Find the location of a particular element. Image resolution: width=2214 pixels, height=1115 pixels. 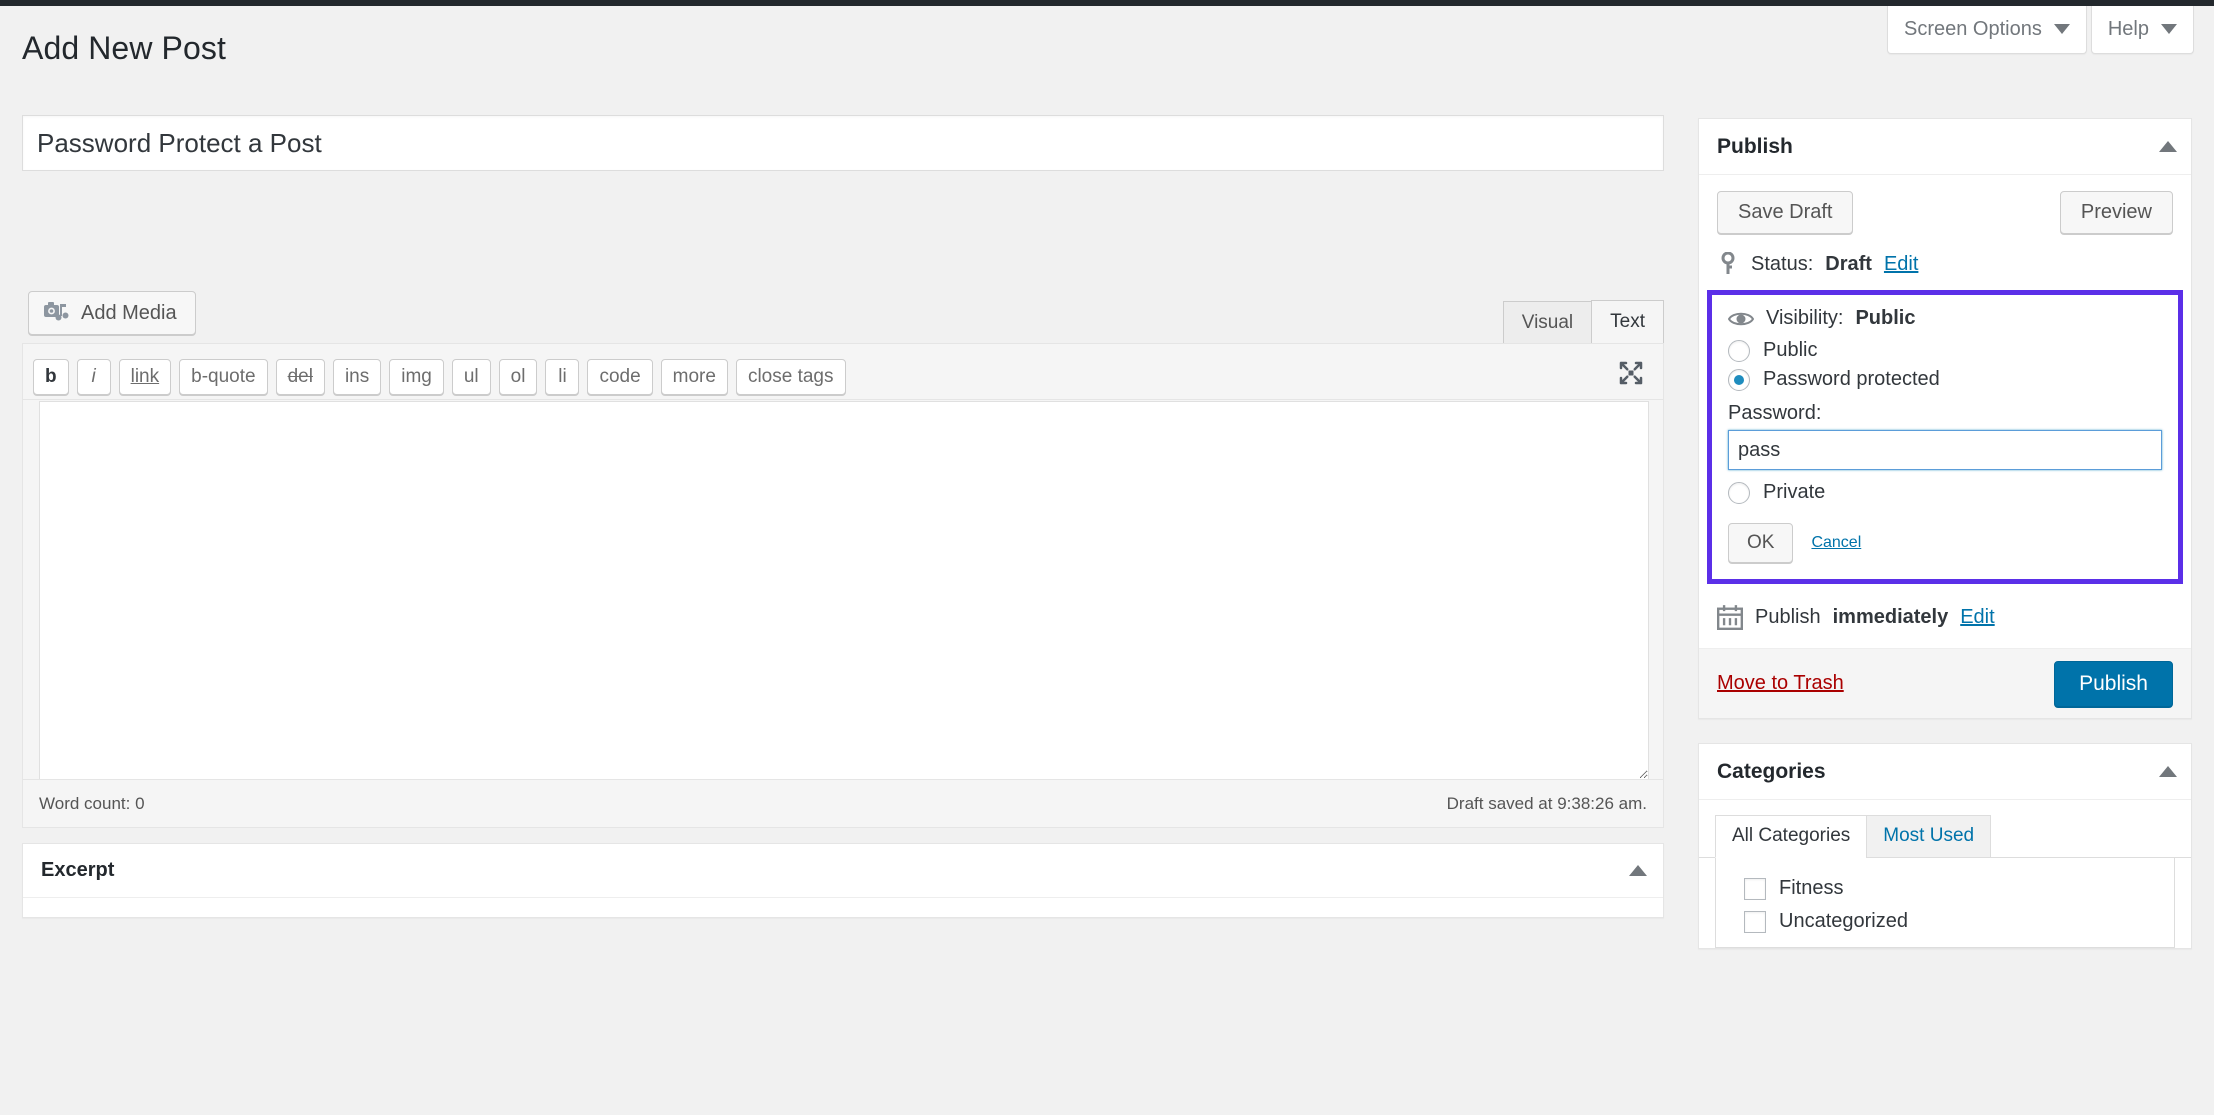

add-media-button: Add Media is located at coordinates (112, 313).